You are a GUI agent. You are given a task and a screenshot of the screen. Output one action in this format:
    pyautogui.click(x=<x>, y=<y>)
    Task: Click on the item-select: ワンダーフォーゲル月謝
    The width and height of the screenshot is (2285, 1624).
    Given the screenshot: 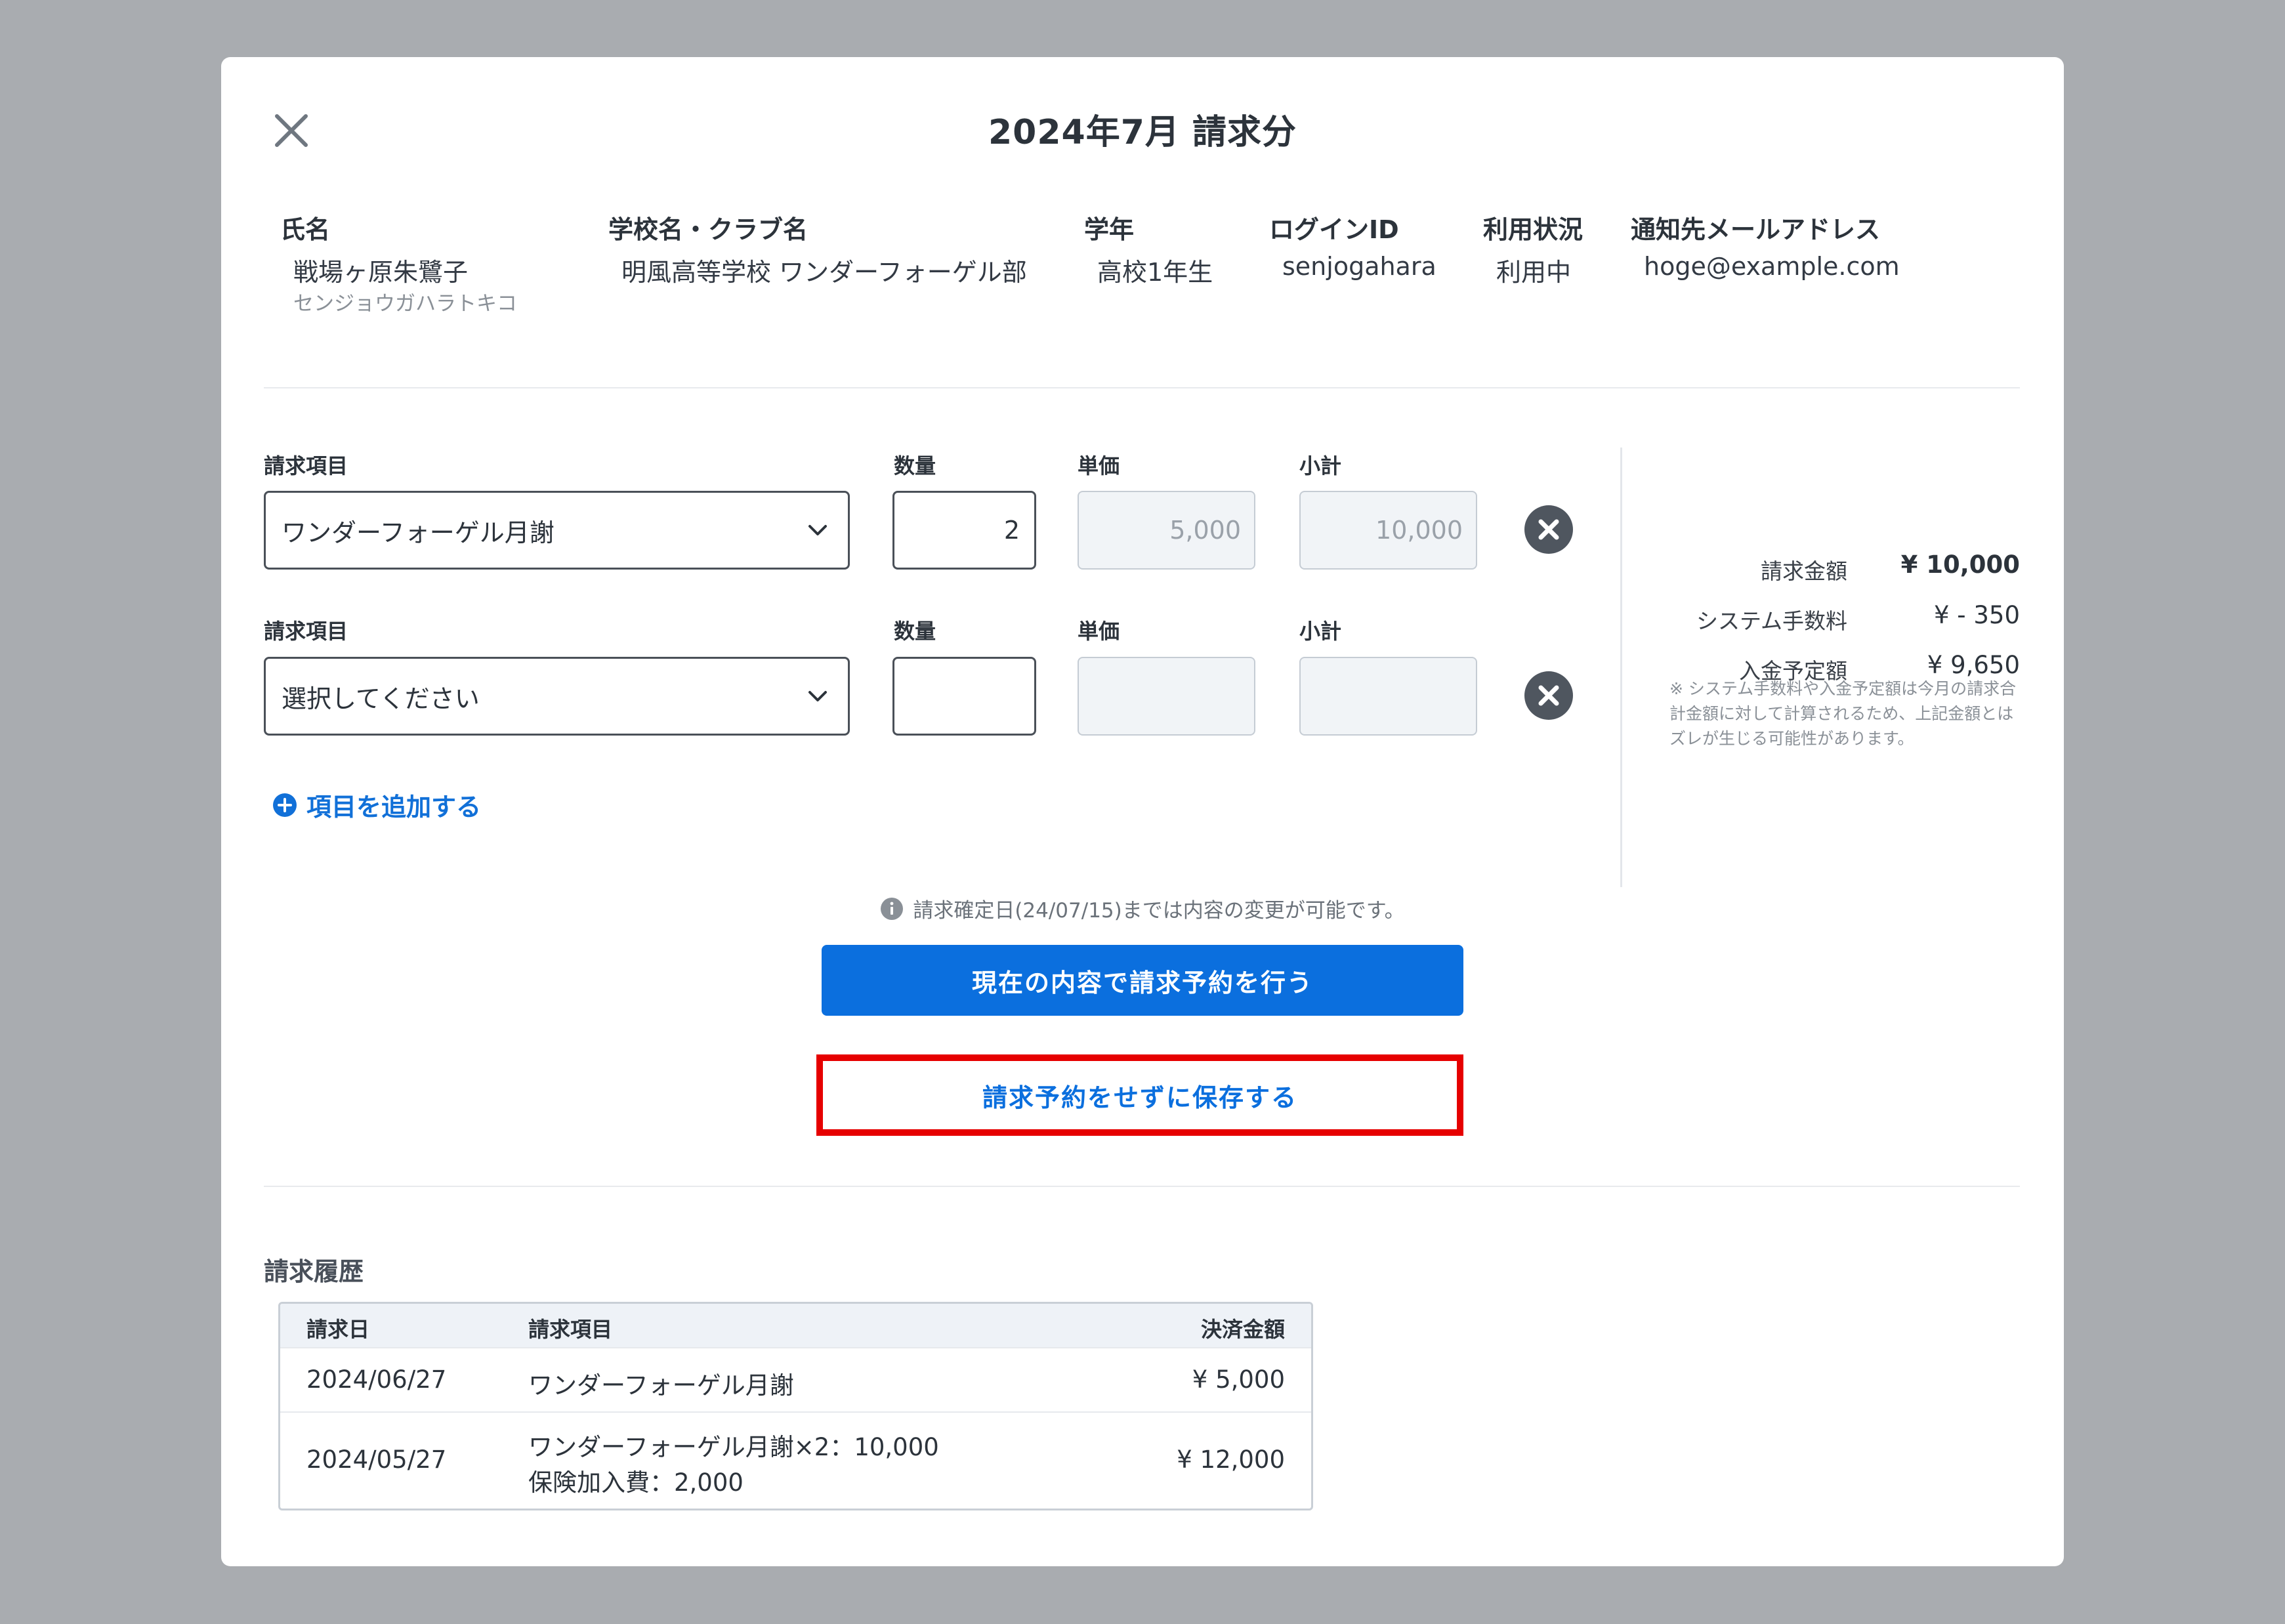 What is the action you would take?
    pyautogui.click(x=557, y=531)
    